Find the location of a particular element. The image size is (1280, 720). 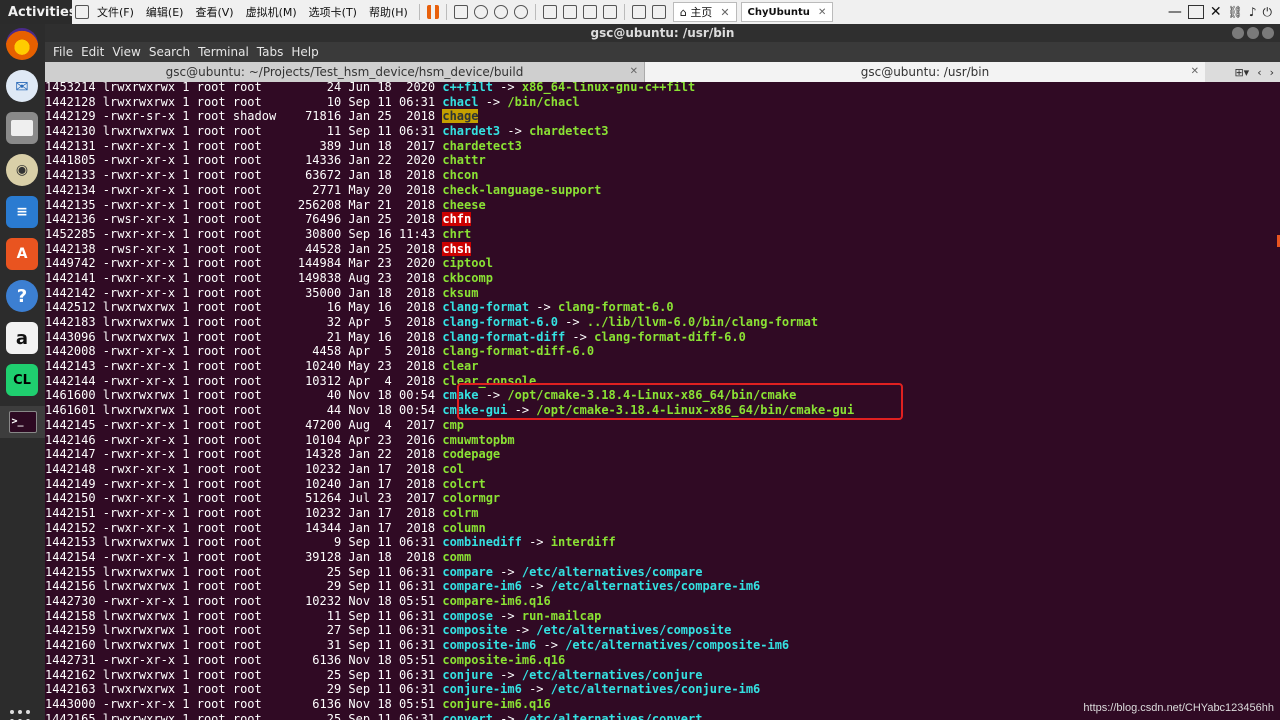

symlink-target: interdiff is located at coordinates (583, 542).